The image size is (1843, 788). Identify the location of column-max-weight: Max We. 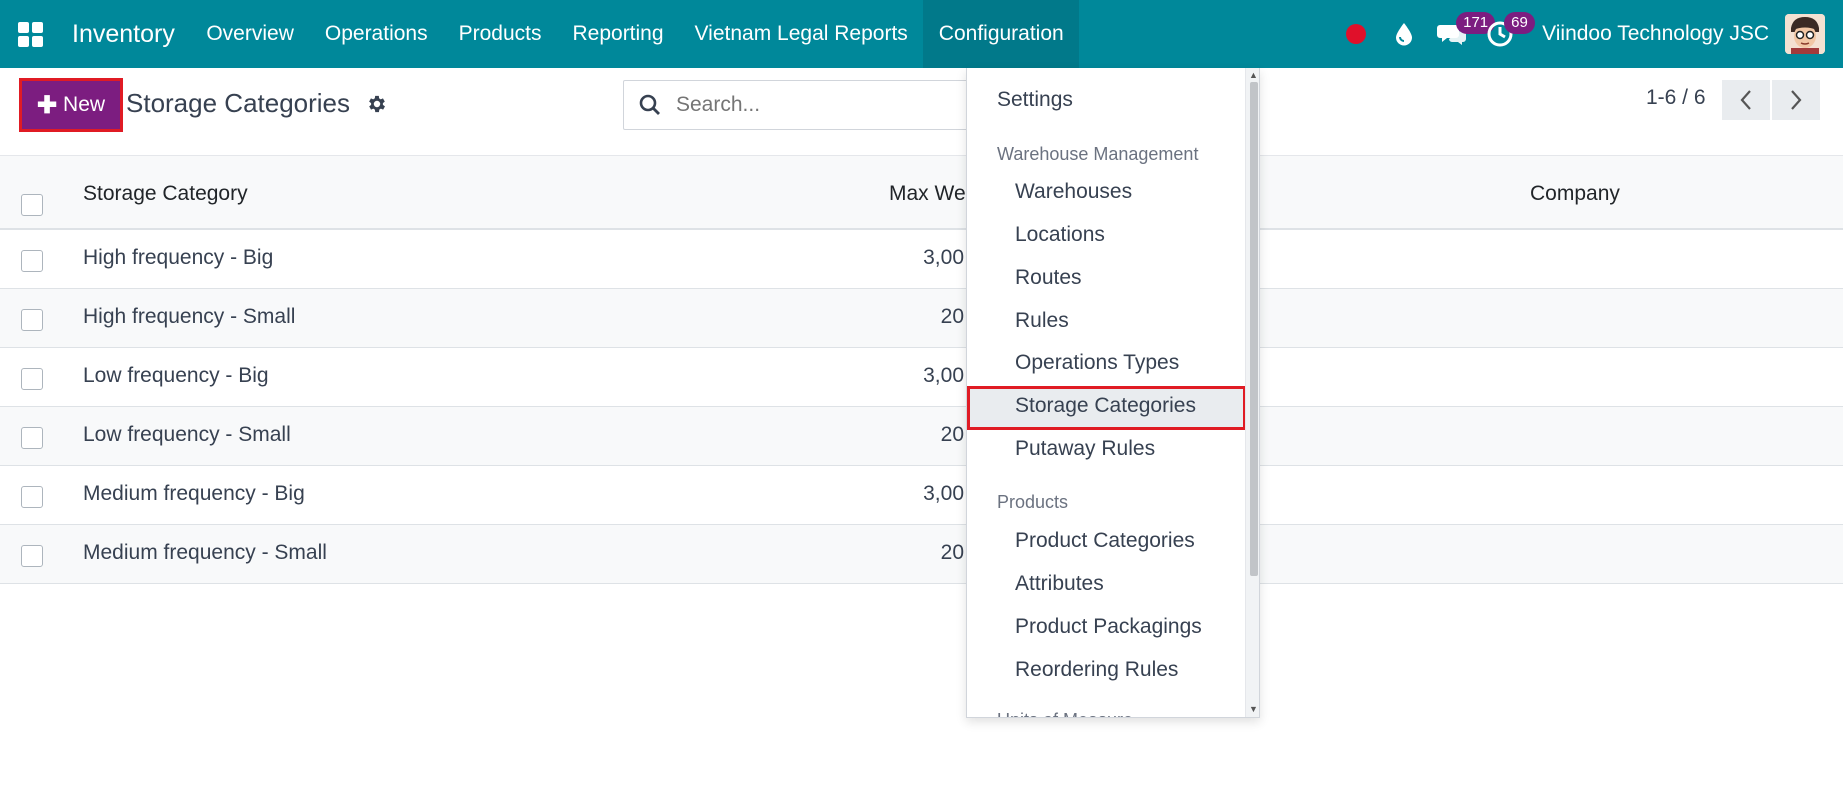
(927, 194).